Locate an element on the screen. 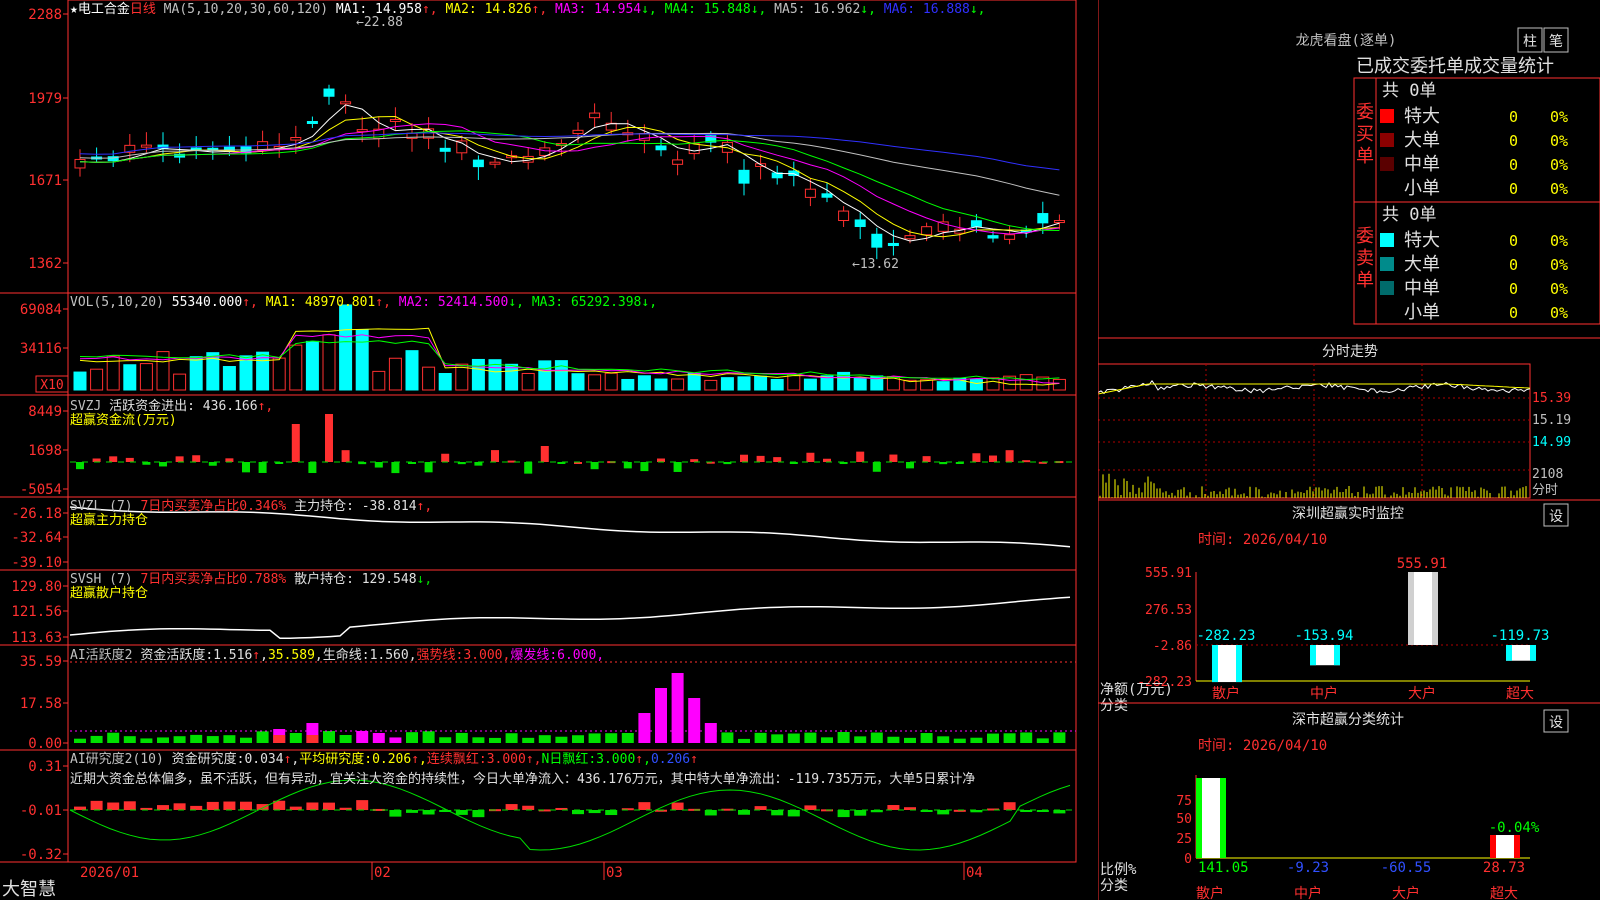 The height and width of the screenshot is (900, 1600). period-label: 日线 is located at coordinates (143, 9).